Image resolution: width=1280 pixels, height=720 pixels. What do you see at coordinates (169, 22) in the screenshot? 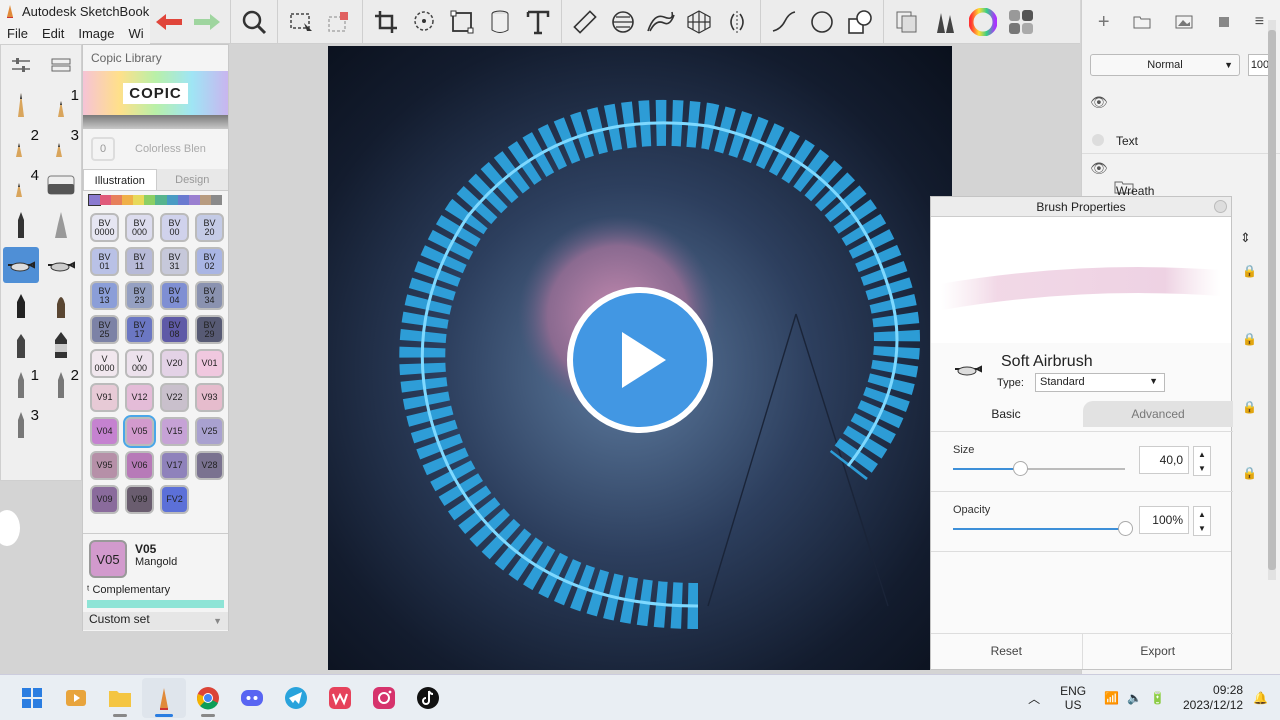
I see `undo-icon` at bounding box center [169, 22].